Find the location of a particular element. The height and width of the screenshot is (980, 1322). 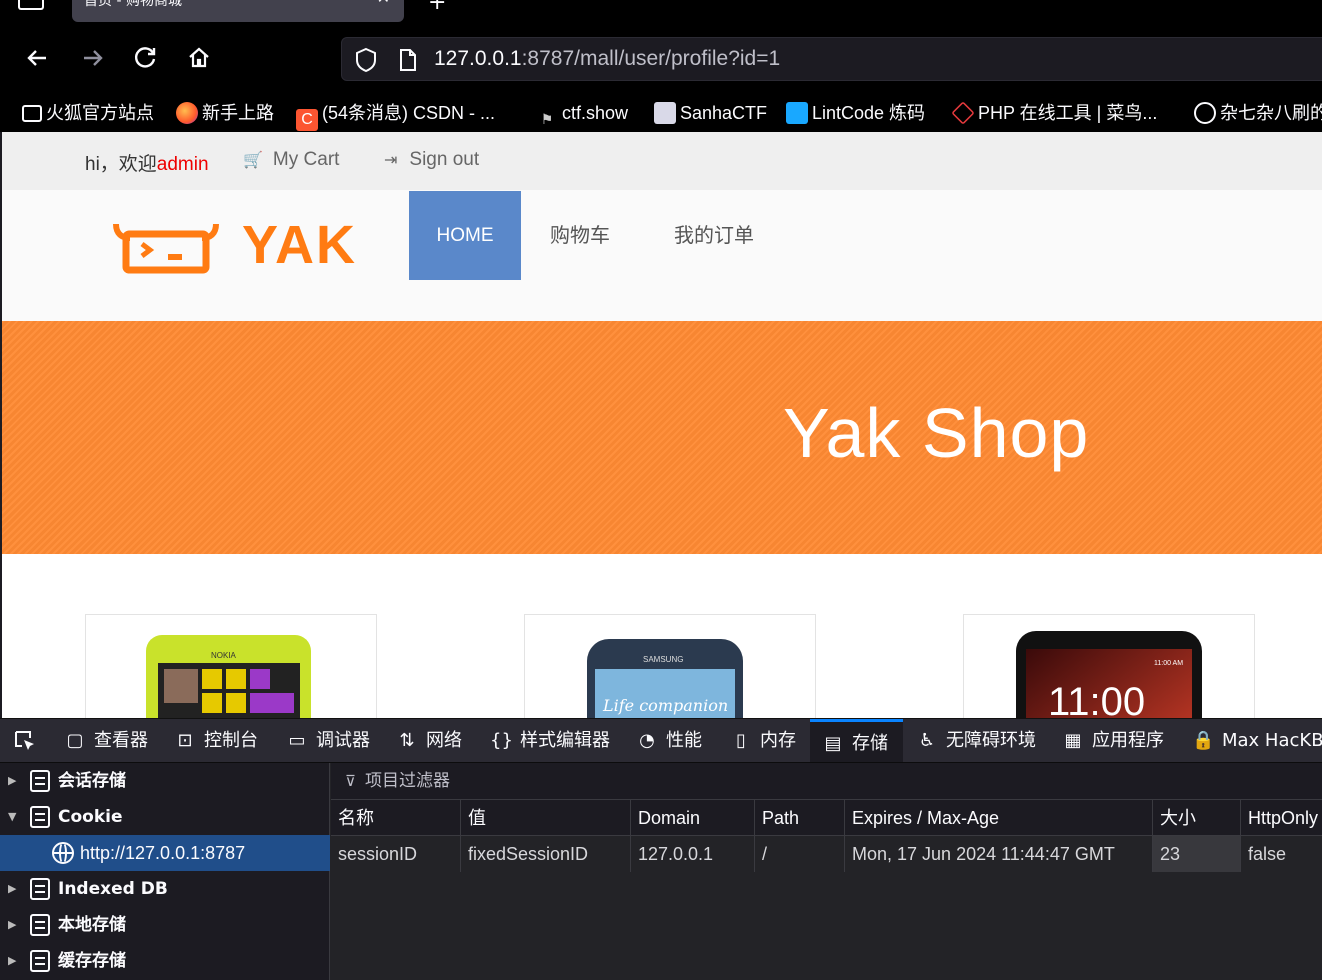

bookmark-label: LintCode 炼码 is located at coordinates (869, 113).